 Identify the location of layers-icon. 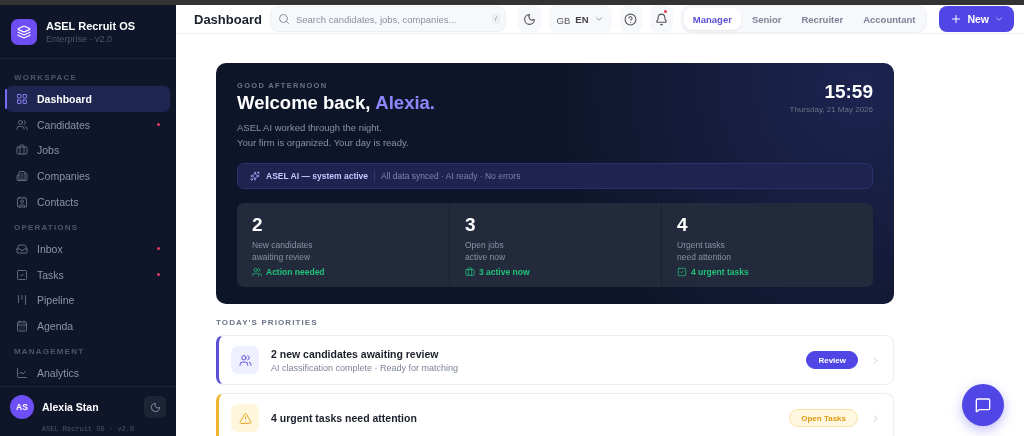
(24, 32).